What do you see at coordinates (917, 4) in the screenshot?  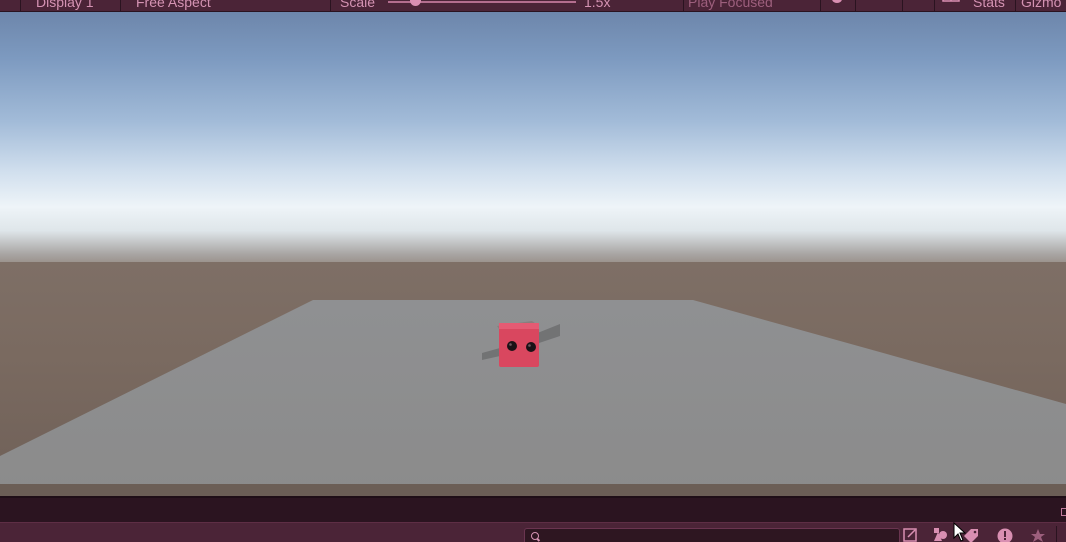 I see `audio-mute-icon` at bounding box center [917, 4].